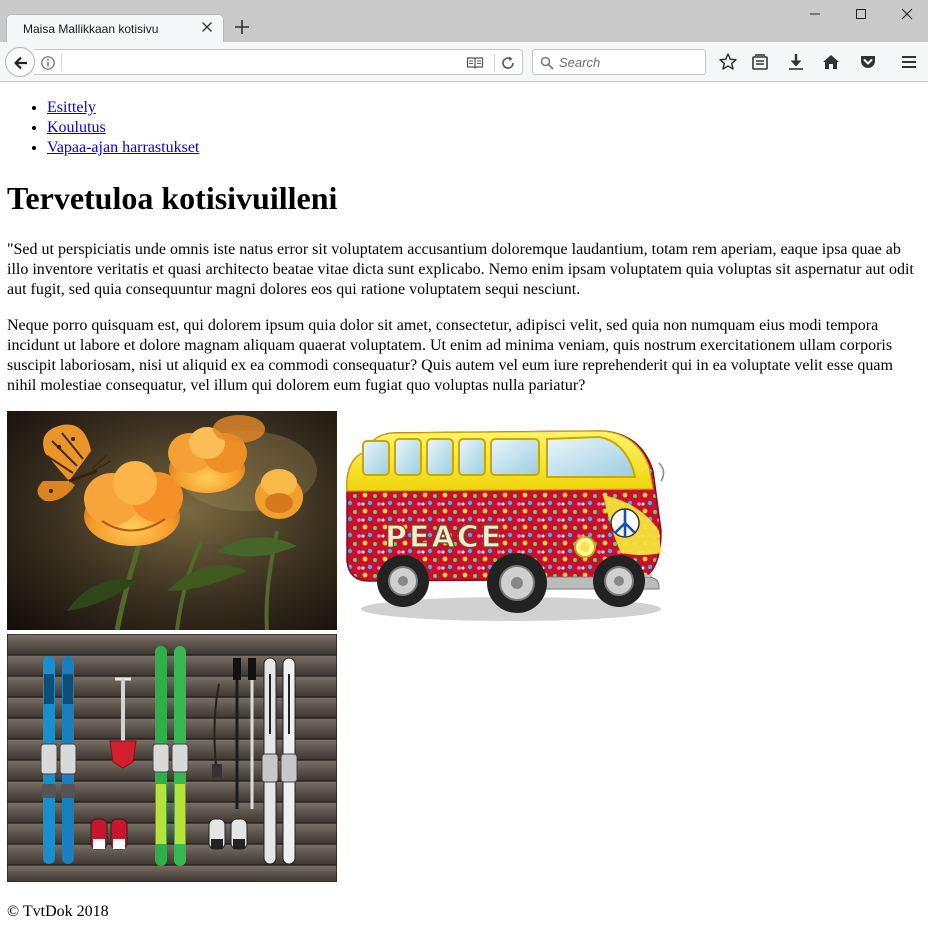 The image size is (928, 944). What do you see at coordinates (464, 21) in the screenshot?
I see `title-bar: Maisa Mallikkaan kotisivu` at bounding box center [464, 21].